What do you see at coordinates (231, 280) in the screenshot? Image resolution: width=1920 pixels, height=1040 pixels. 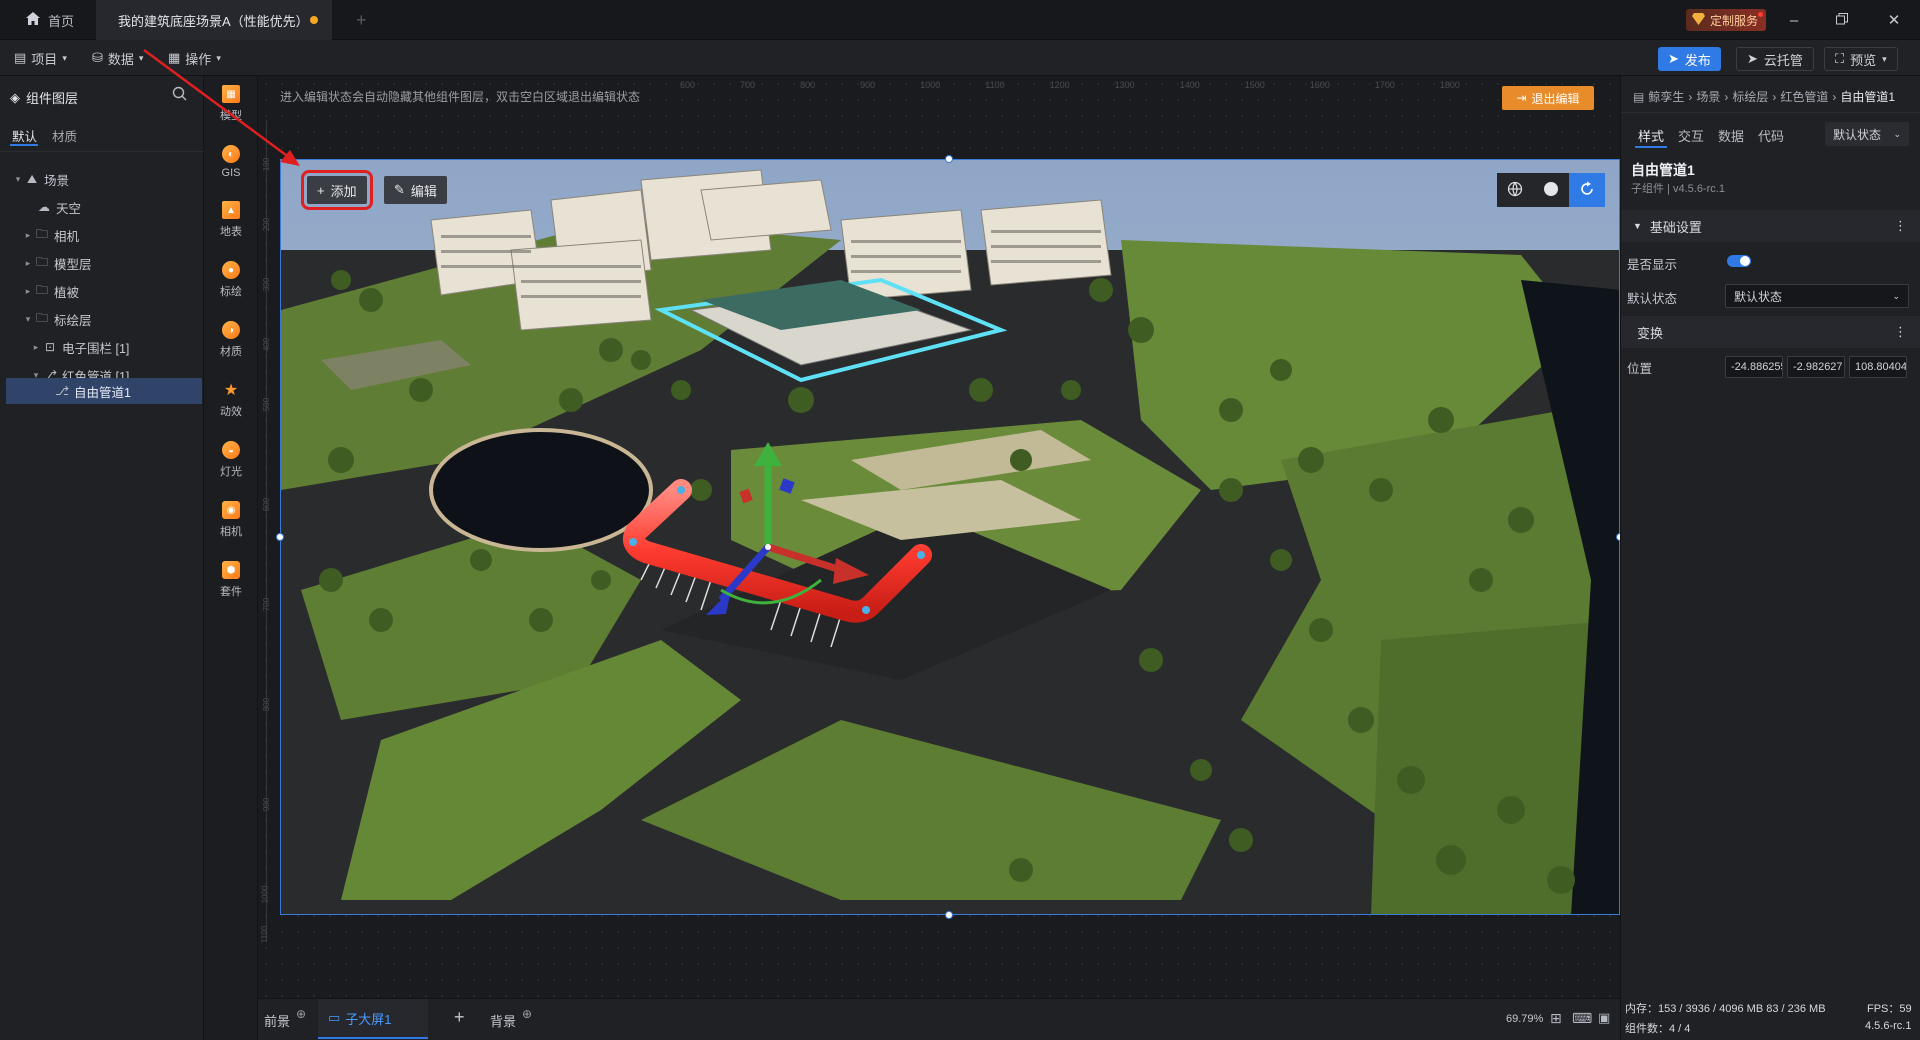 I see `tool-plot: ● 标绘` at bounding box center [231, 280].